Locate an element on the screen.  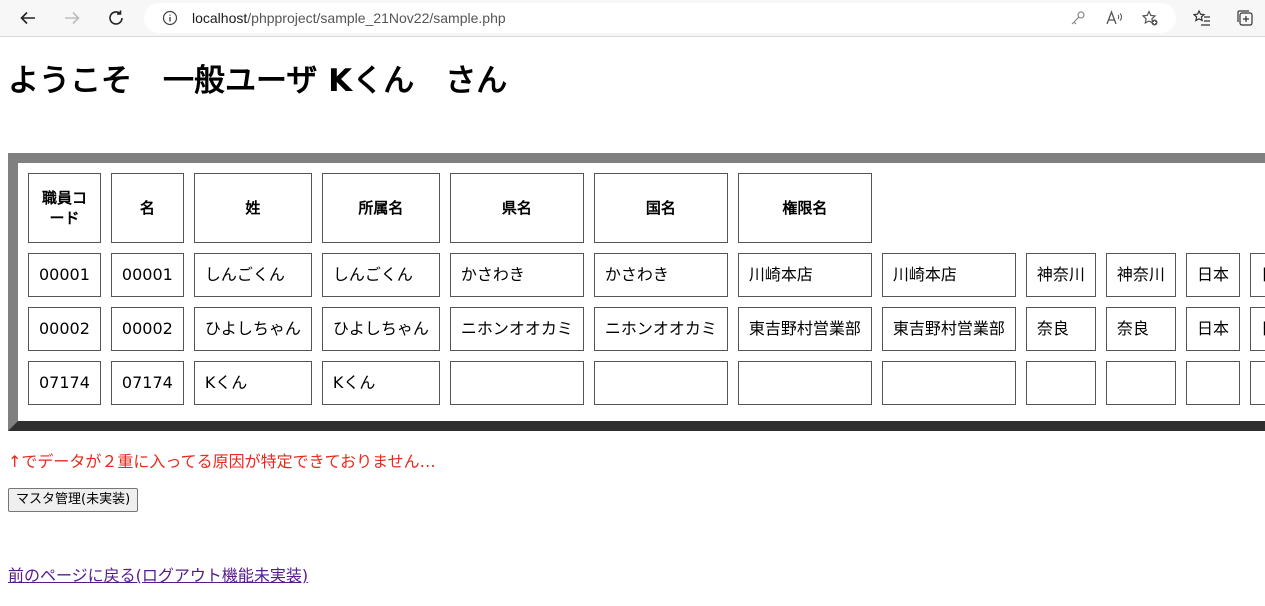
header-cell: 職員コード is located at coordinates (64, 208).